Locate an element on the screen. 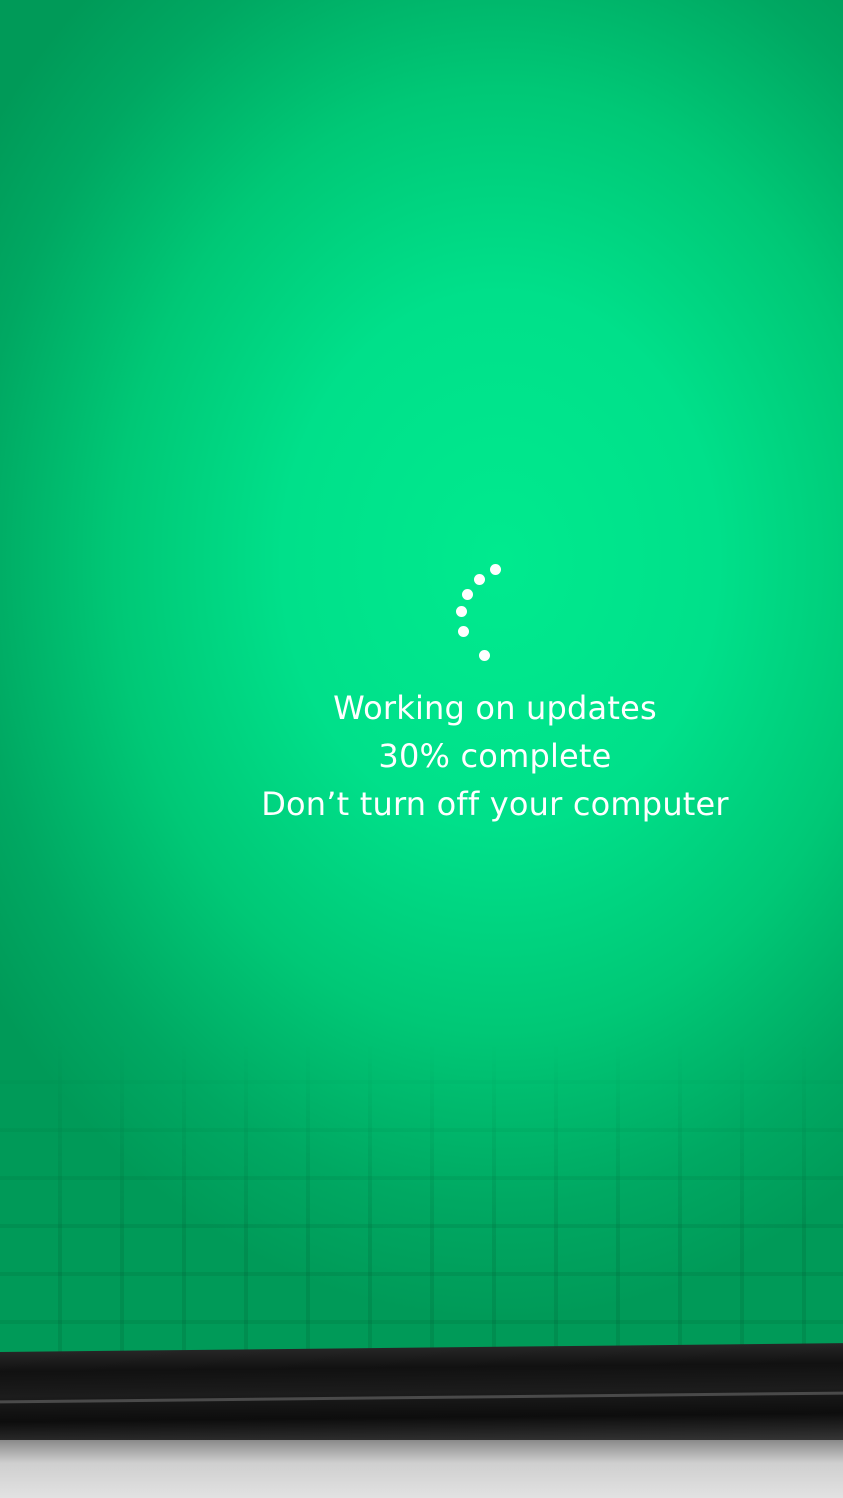 Image resolution: width=843 pixels, height=1498 pixels. warning-text: Don’t turn off your computer is located at coordinates (495, 804).